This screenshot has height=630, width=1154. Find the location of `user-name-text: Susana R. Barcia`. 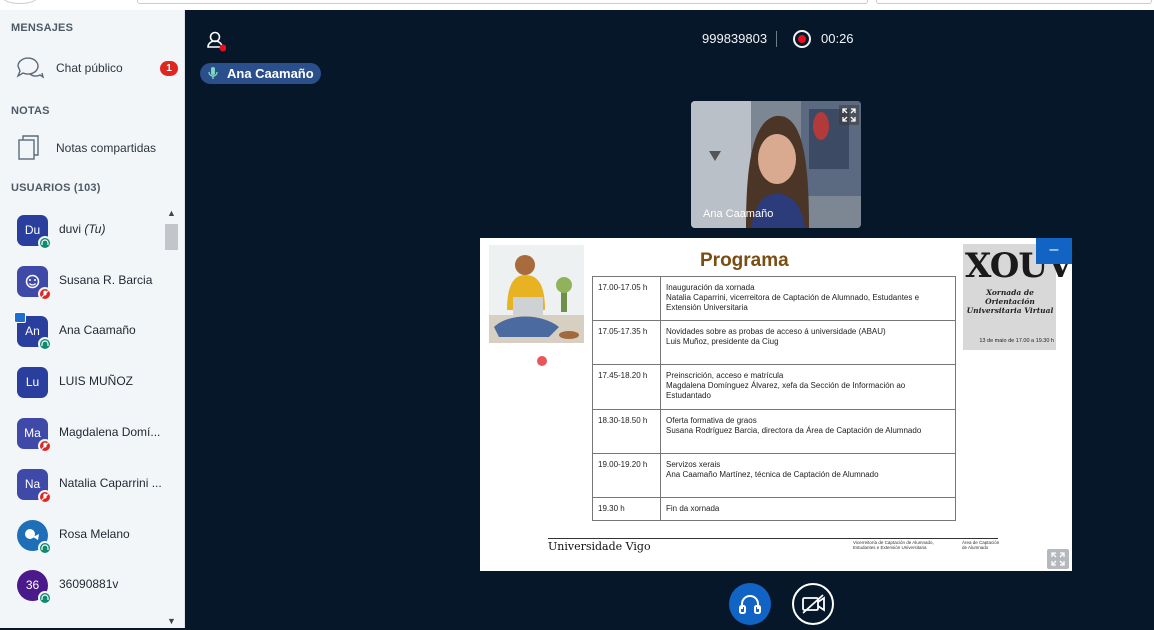

user-name-text: Susana R. Barcia is located at coordinates (106, 280).